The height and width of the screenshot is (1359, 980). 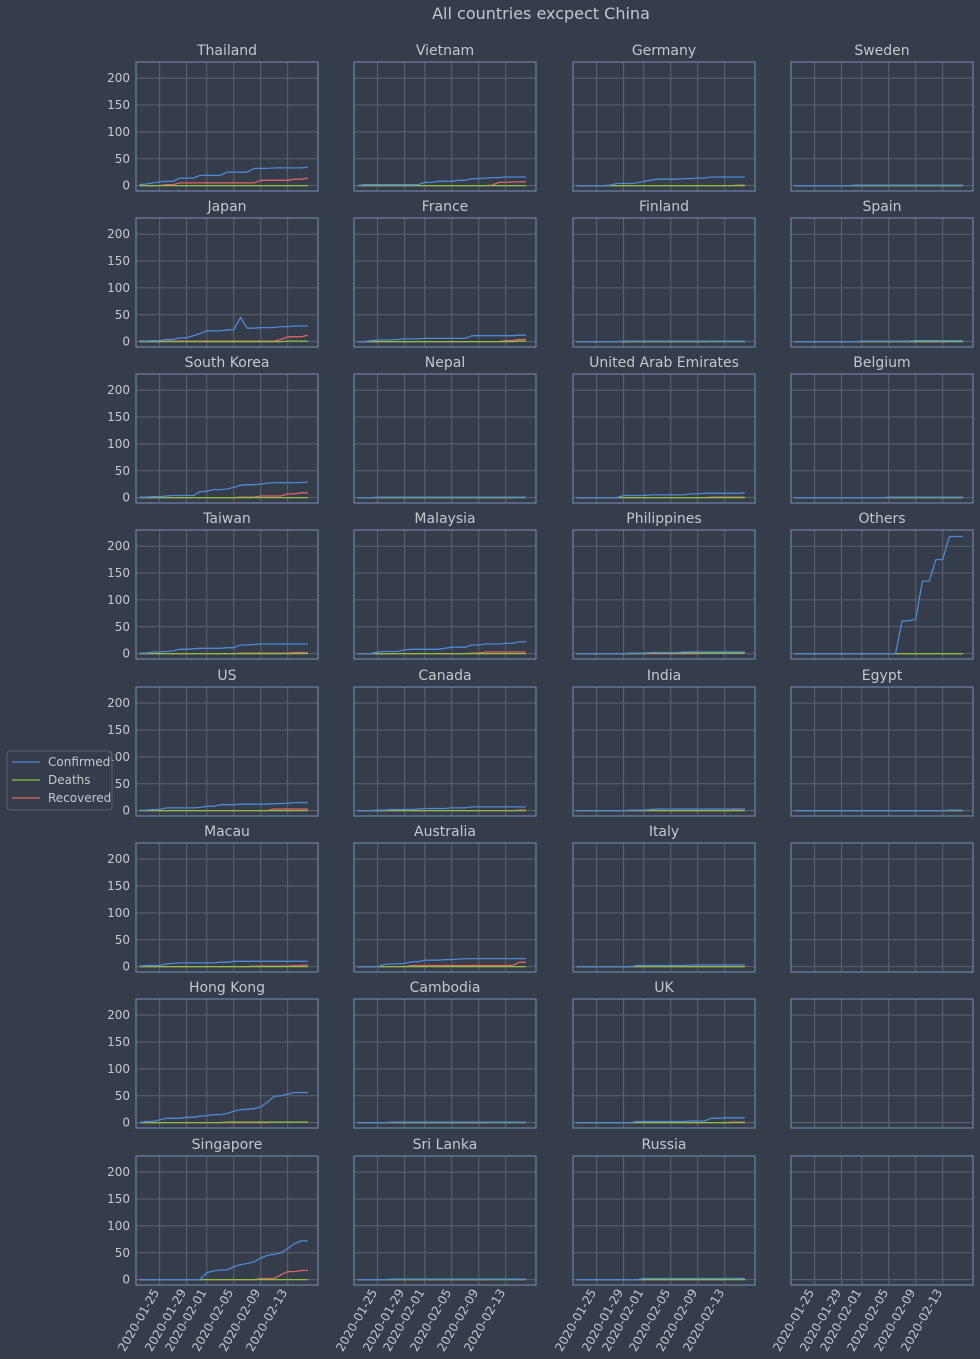 What do you see at coordinates (664, 832) in the screenshot?
I see `panel-title: Italy` at bounding box center [664, 832].